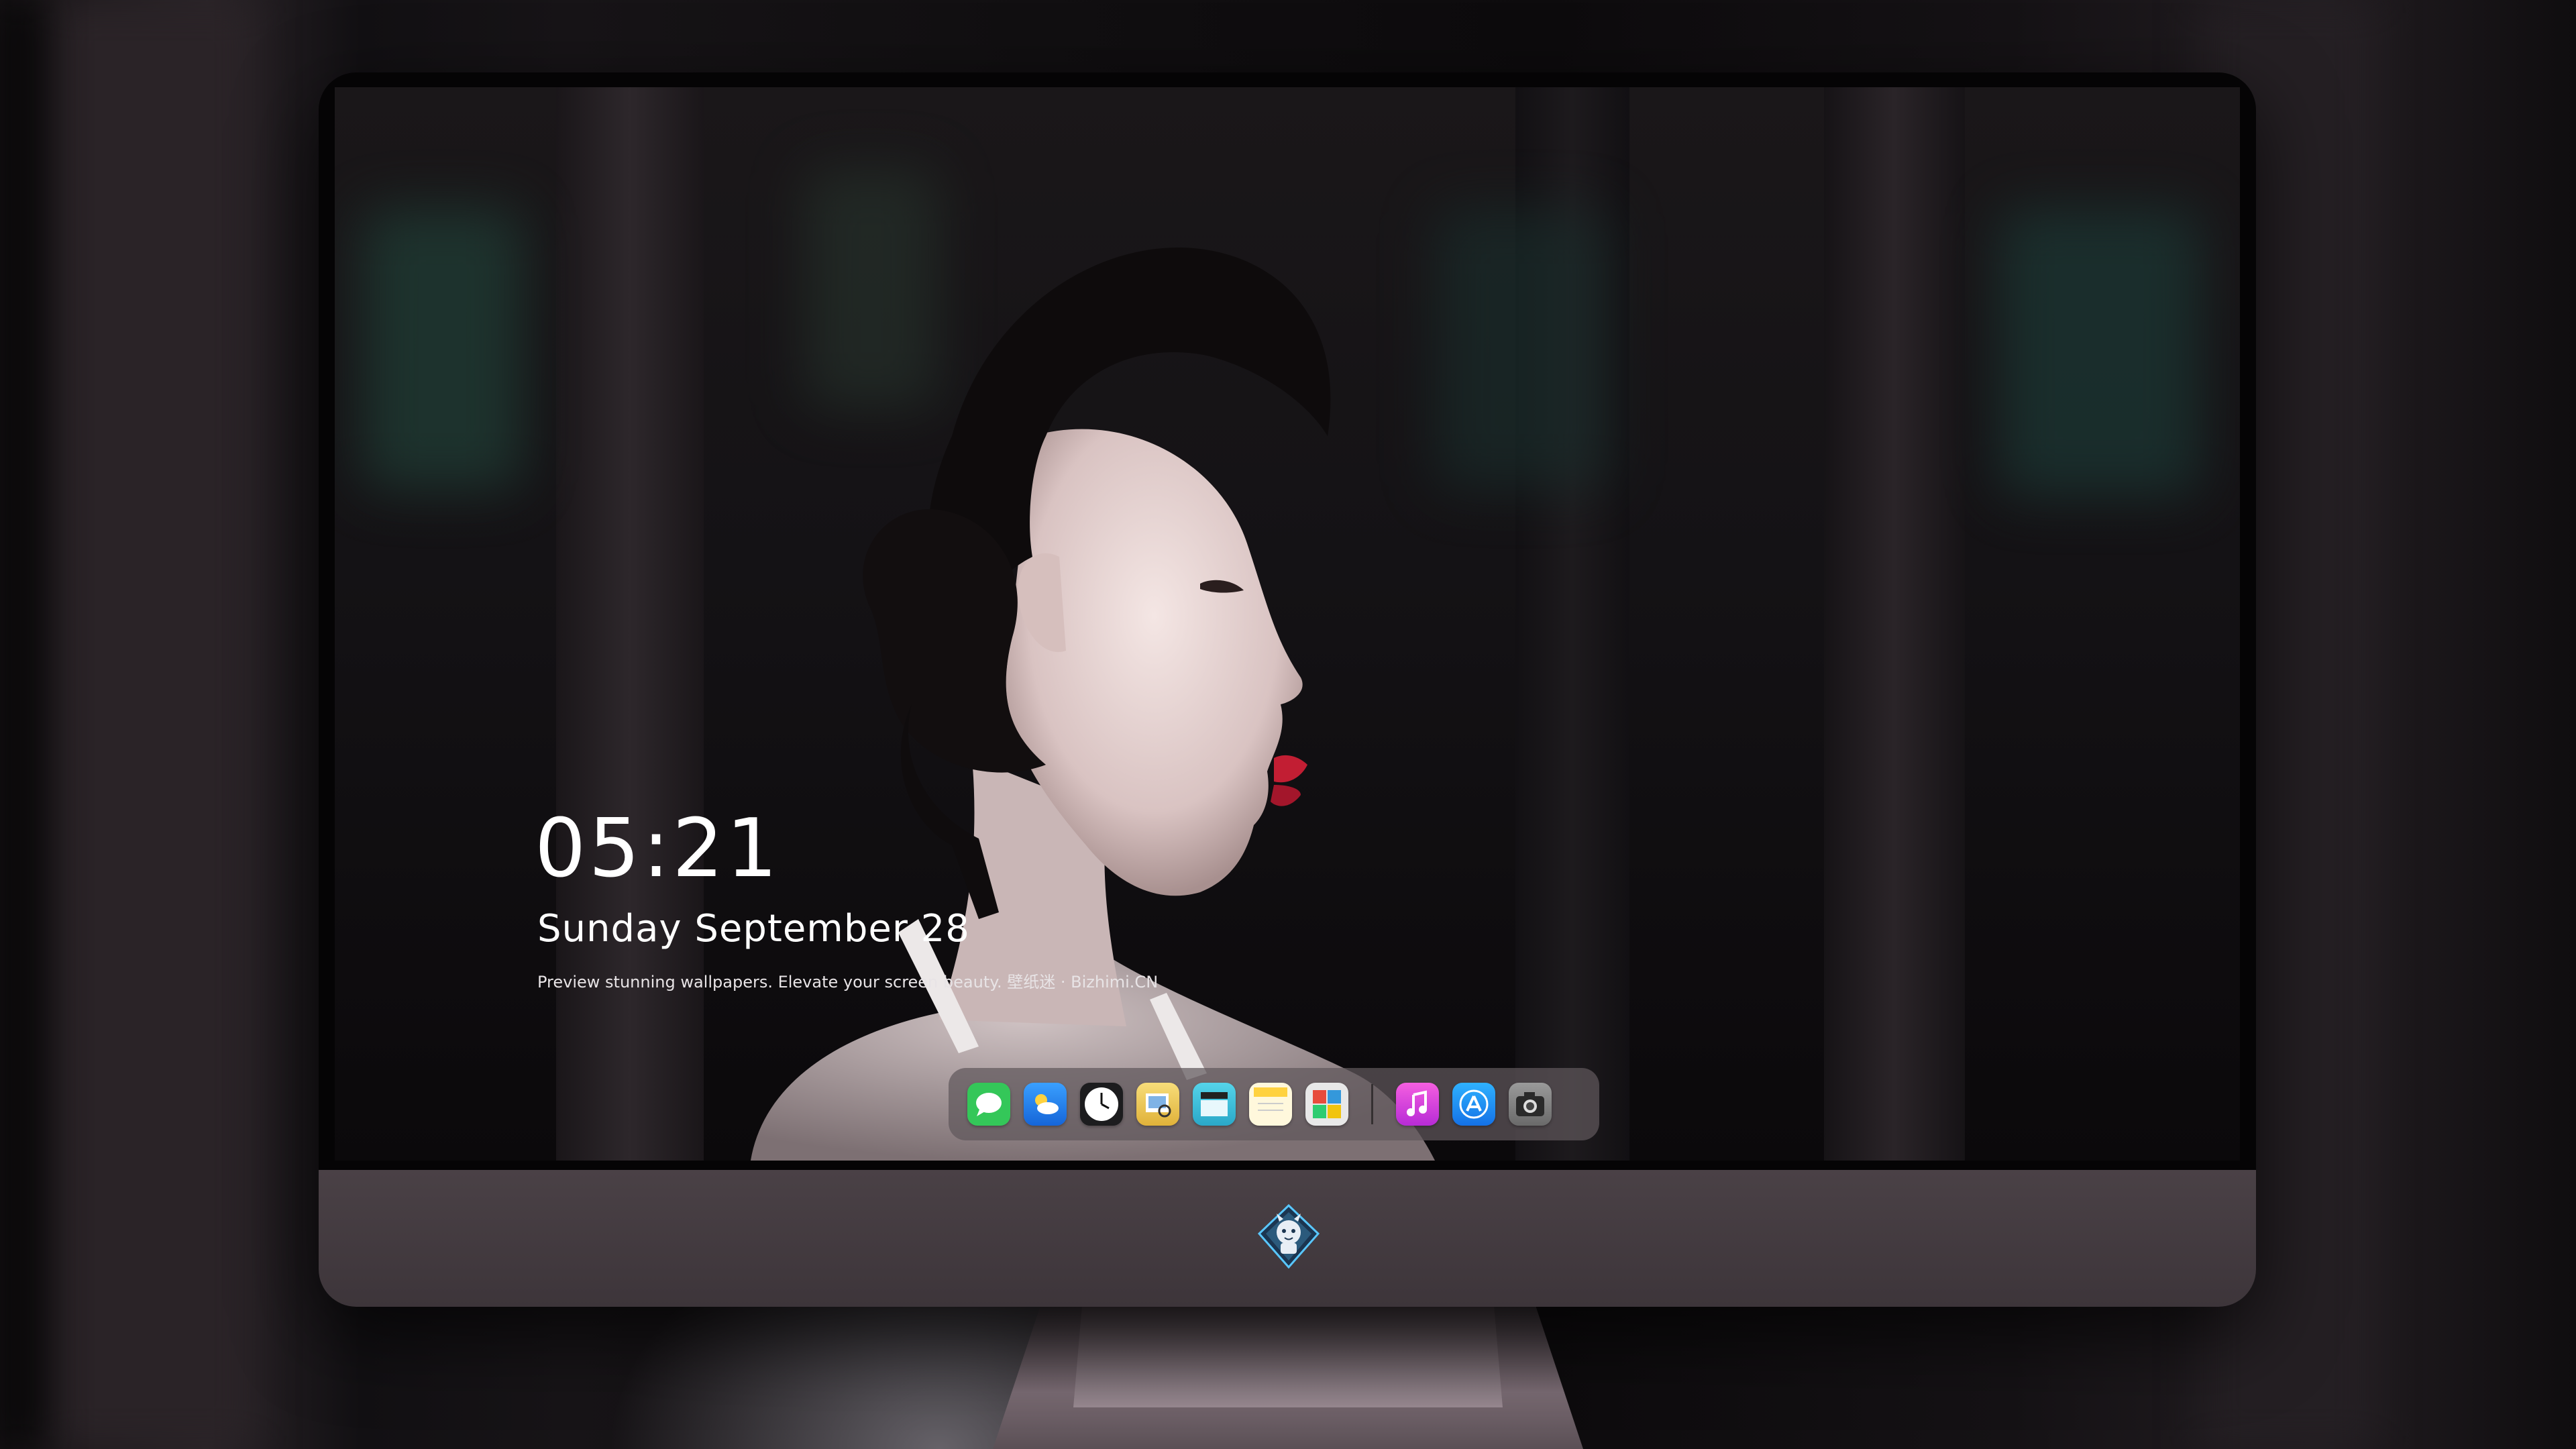 Image resolution: width=2576 pixels, height=1449 pixels. I want to click on weather-icon, so click(1045, 1104).